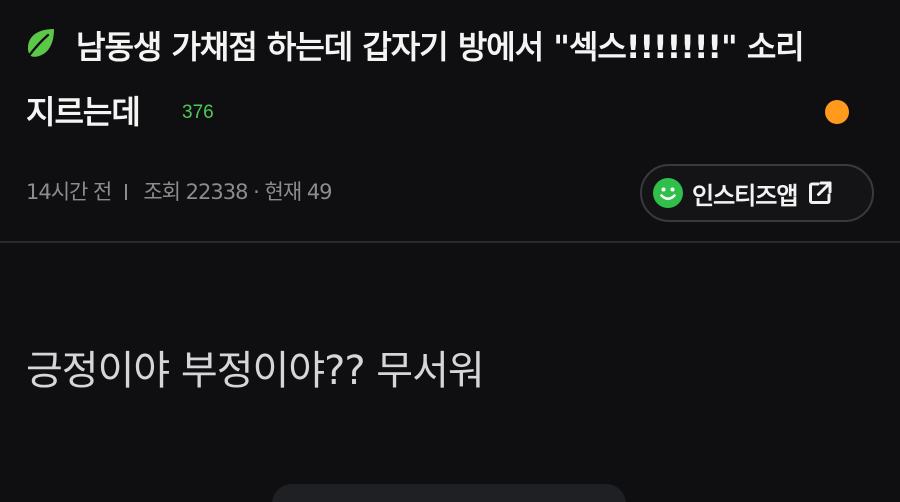 The image size is (900, 502). What do you see at coordinates (837, 112) in the screenshot?
I see `status-dot` at bounding box center [837, 112].